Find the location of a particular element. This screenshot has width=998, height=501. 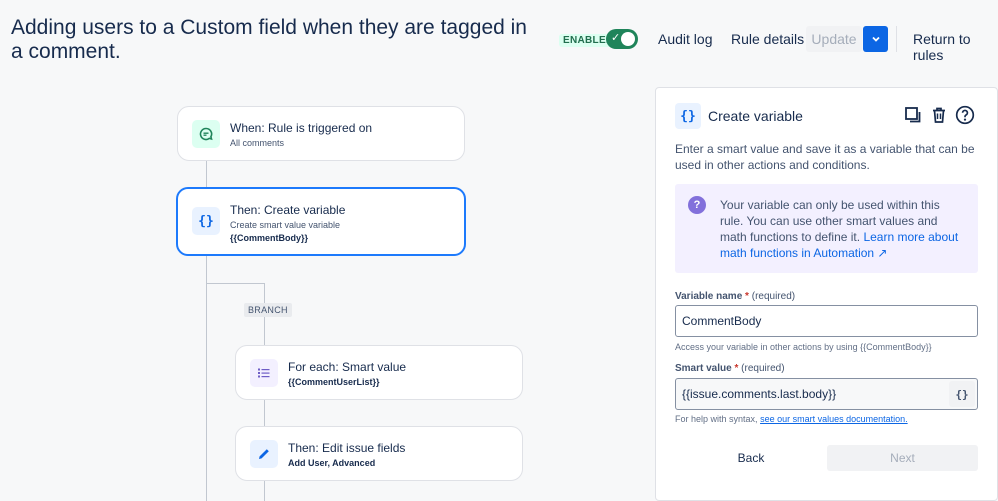

create-variable-detail: {{CommentBody}} is located at coordinates (269, 238).